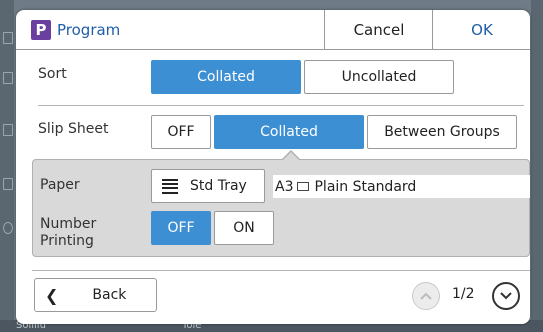 This screenshot has width=543, height=332. Describe the element at coordinates (60, 185) in the screenshot. I see `paper-label: Paper` at that location.